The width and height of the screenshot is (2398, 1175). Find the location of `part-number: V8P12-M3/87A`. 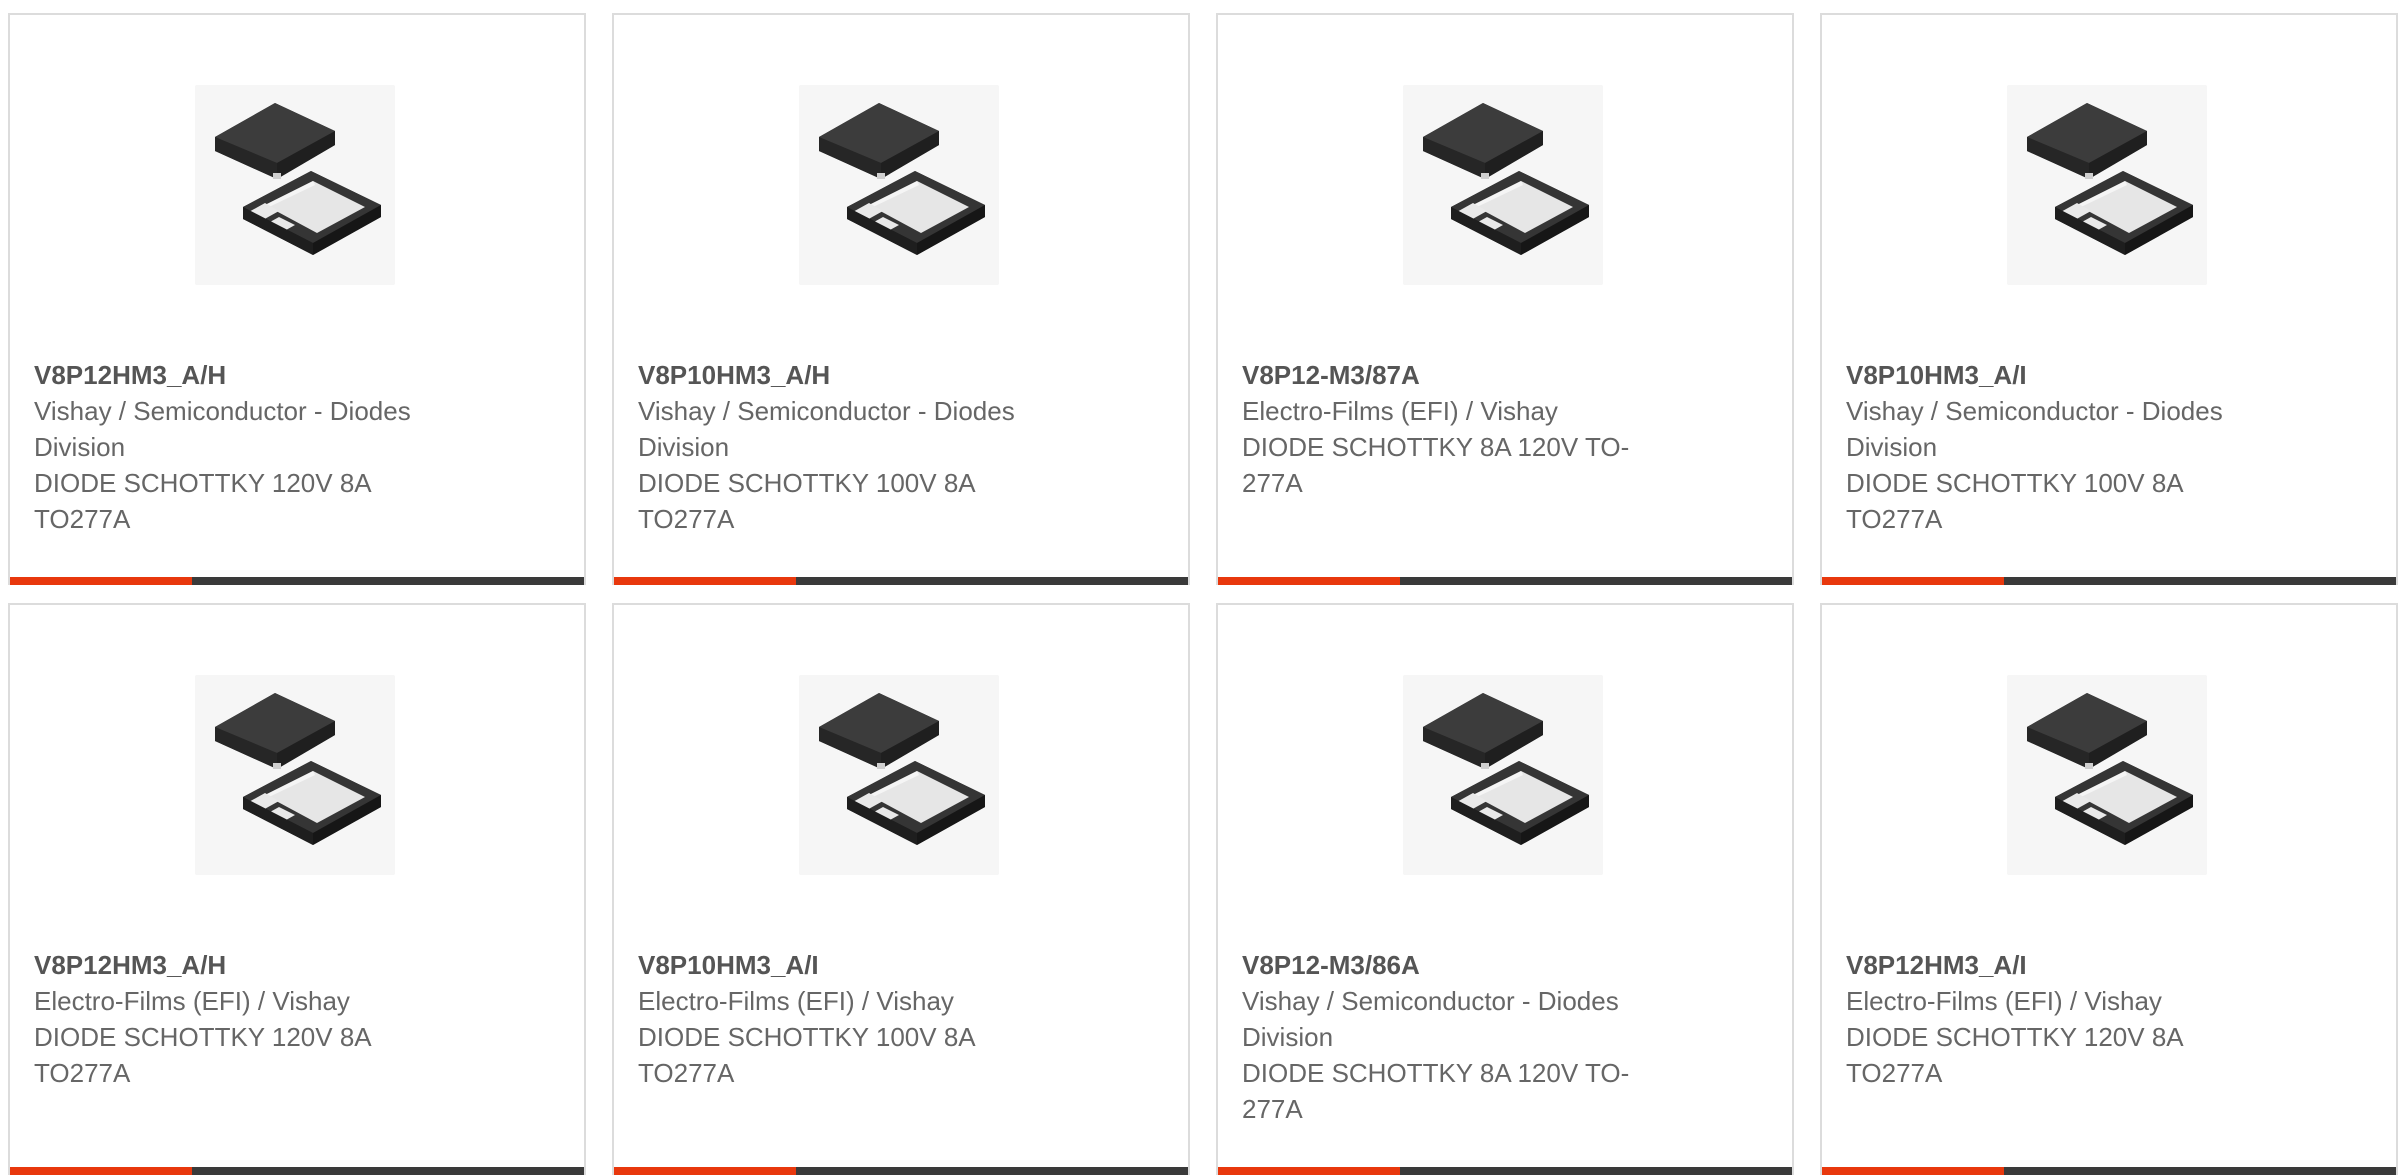

part-number: V8P12-M3/87A is located at coordinates (1457, 375).